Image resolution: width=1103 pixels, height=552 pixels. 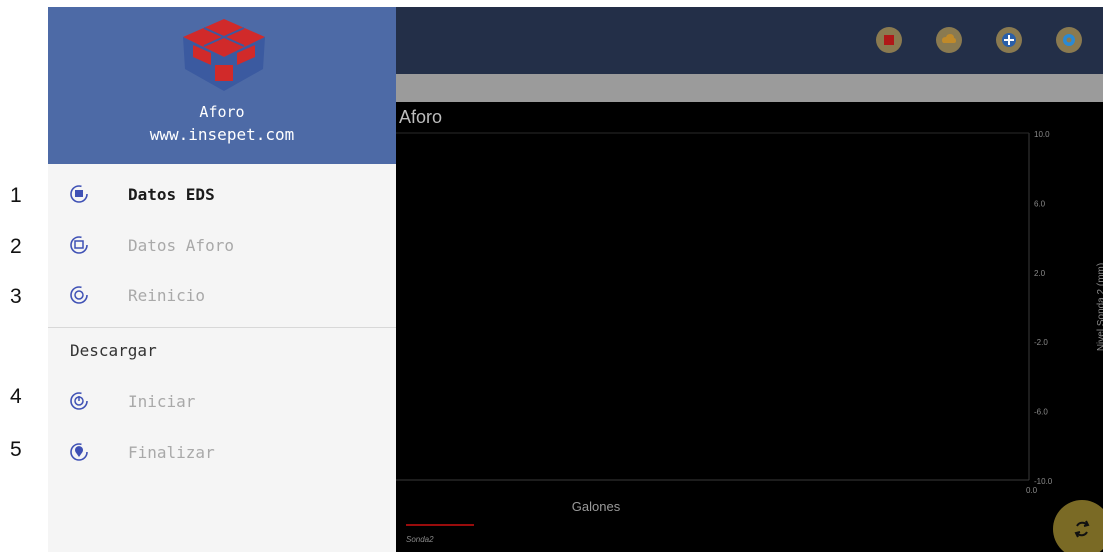 What do you see at coordinates (1082, 529) in the screenshot?
I see `refresh-icon` at bounding box center [1082, 529].